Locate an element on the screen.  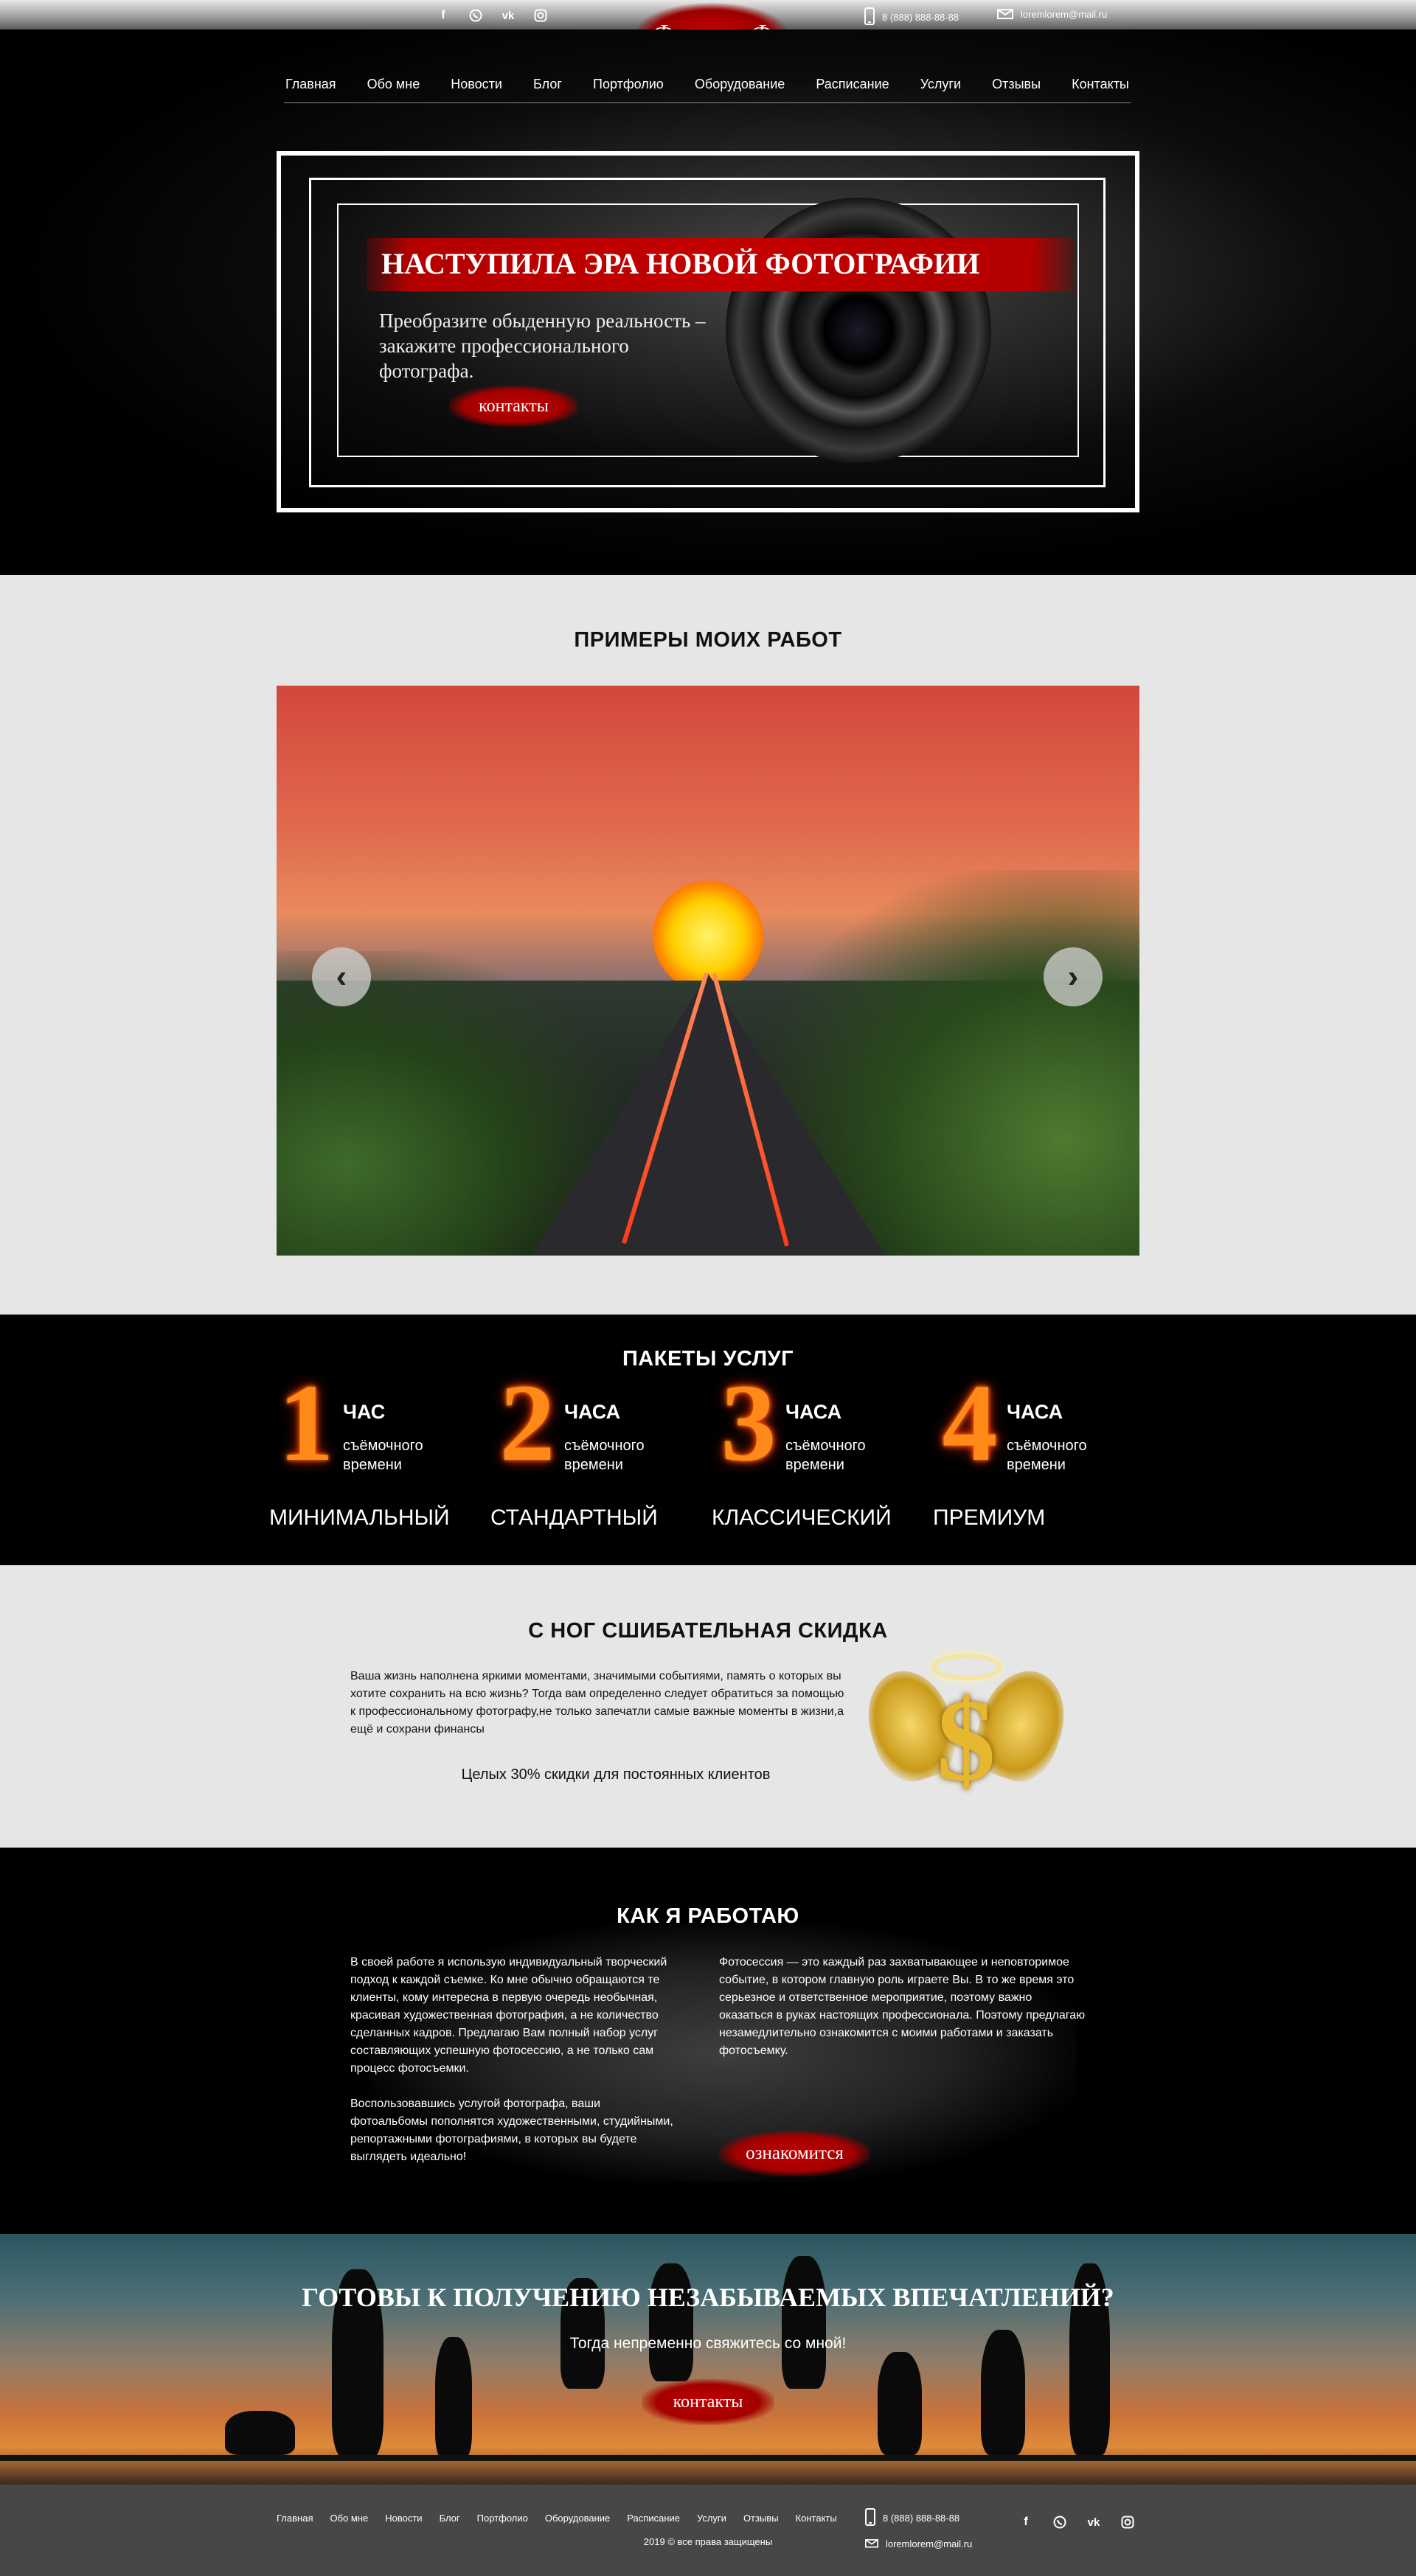
package-card: 4 ЧАСА съёмочного времени ПРЕМИУМ is located at coordinates (1043, 1452).